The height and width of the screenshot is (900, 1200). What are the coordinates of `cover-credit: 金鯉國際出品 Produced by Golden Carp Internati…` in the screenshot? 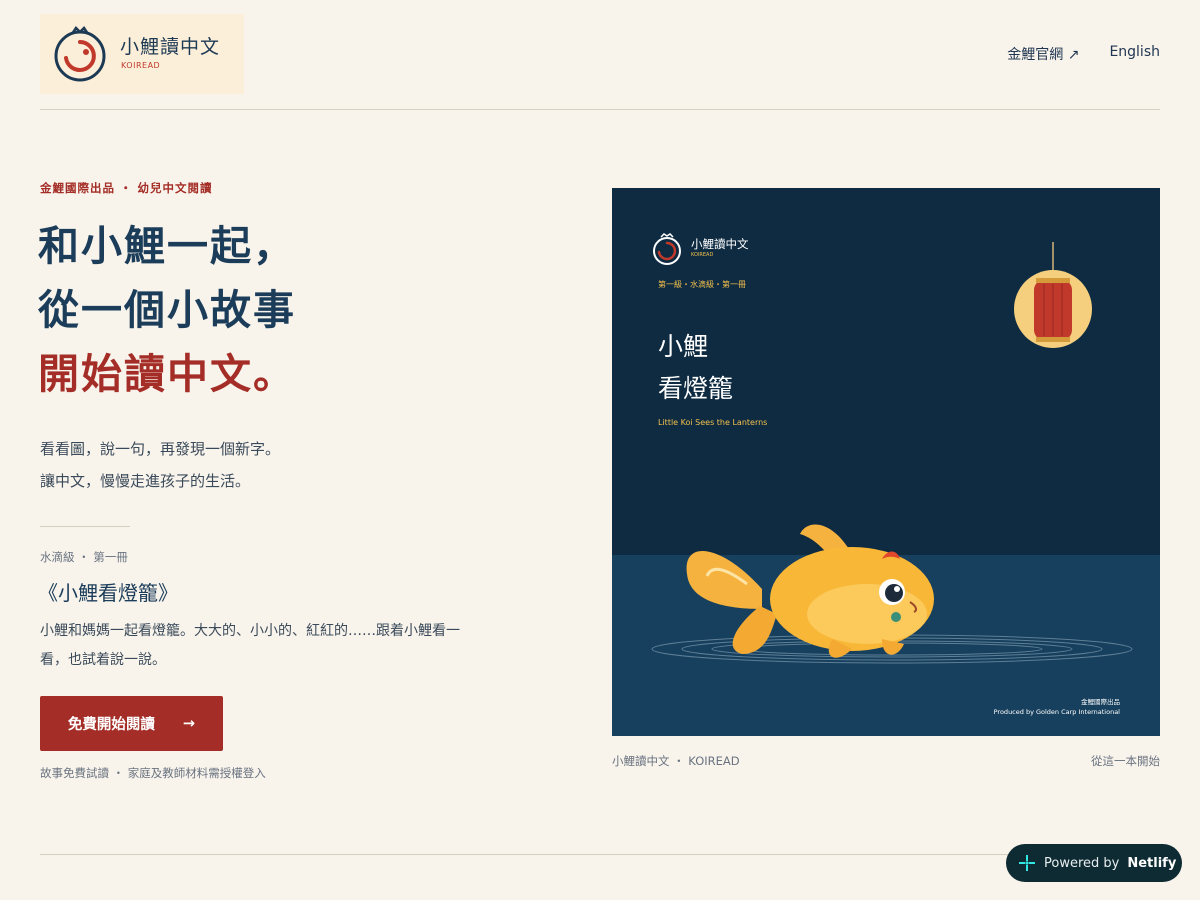 It's located at (1057, 707).